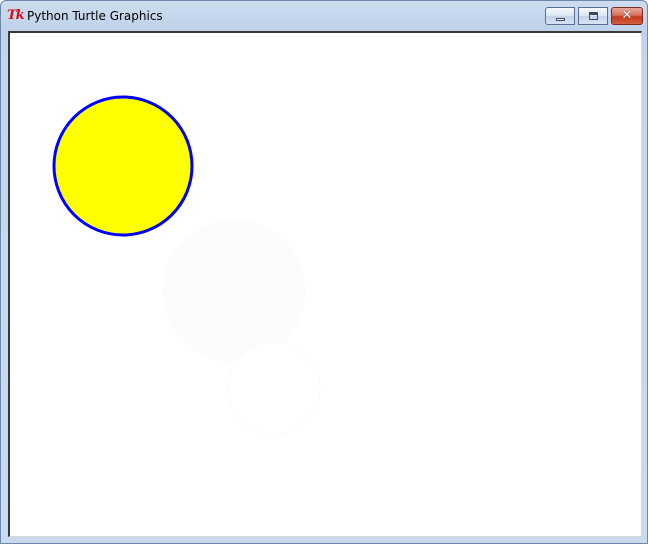 This screenshot has width=648, height=544. I want to click on close-icon: ✕, so click(627, 15).